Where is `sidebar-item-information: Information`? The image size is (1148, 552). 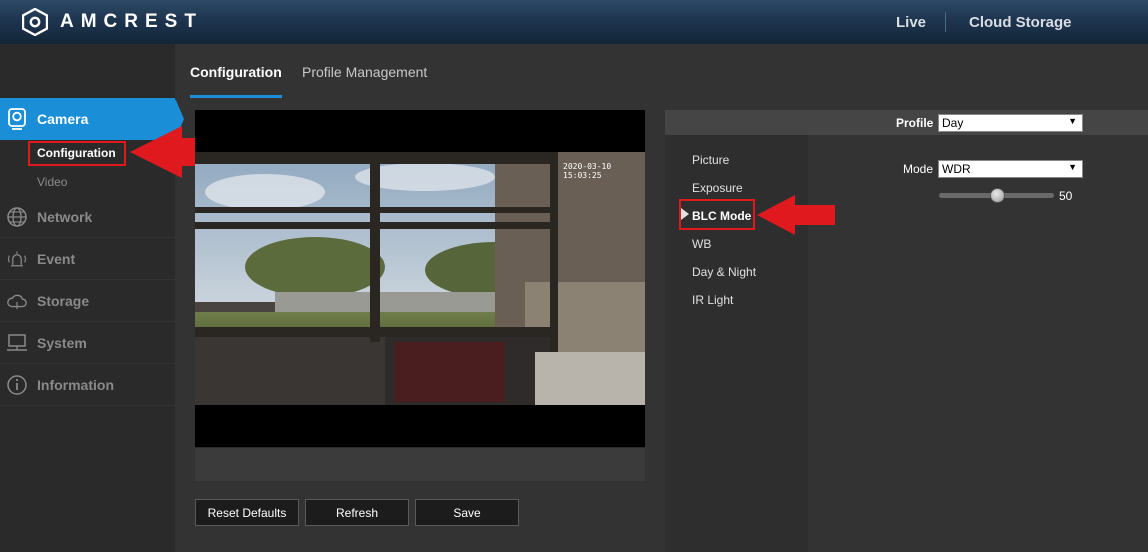
sidebar-item-information: Information is located at coordinates (87, 385).